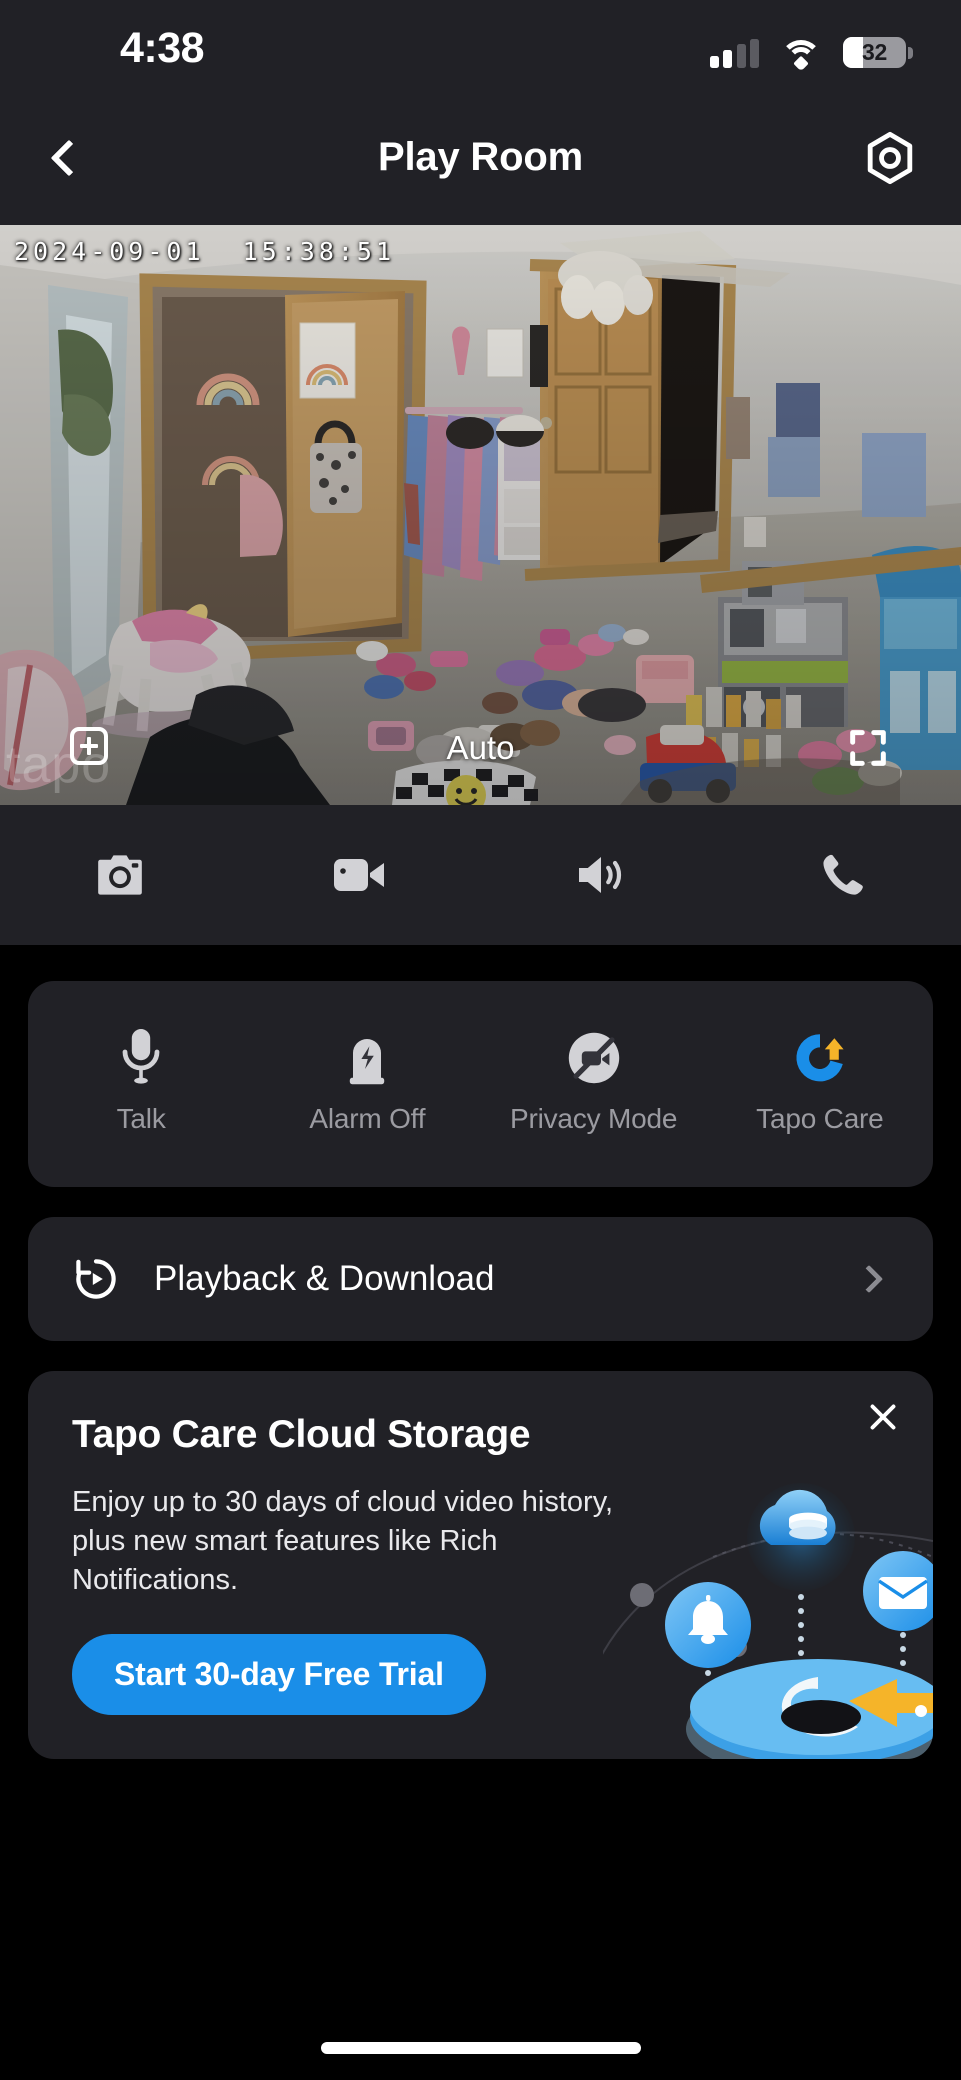  I want to click on quick-actions-card: Talk Alarm Off Privacy Mode Tapo Care, so click(480, 1084).